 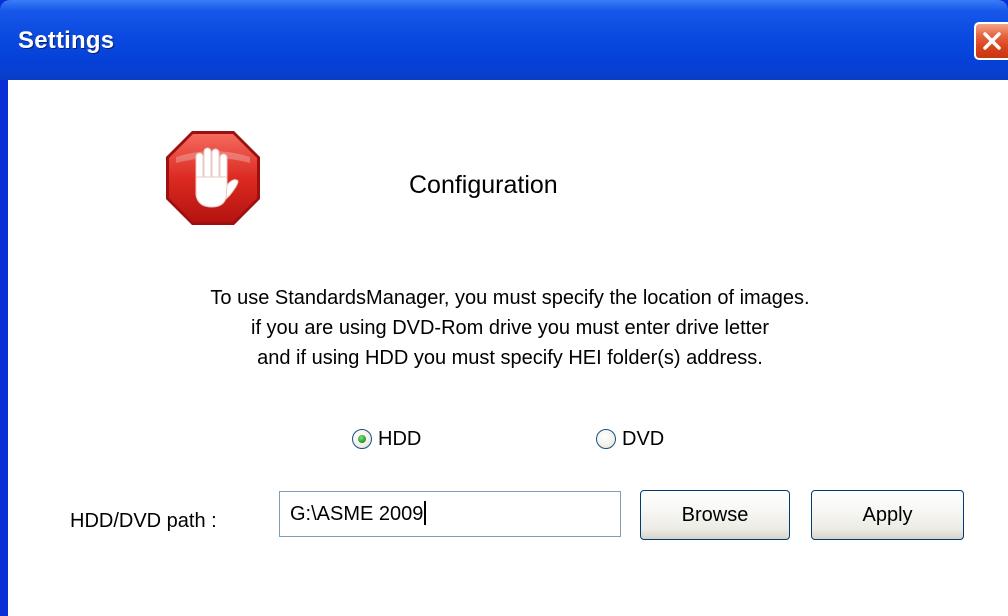 I want to click on apply-button: Apply, so click(x=887, y=515).